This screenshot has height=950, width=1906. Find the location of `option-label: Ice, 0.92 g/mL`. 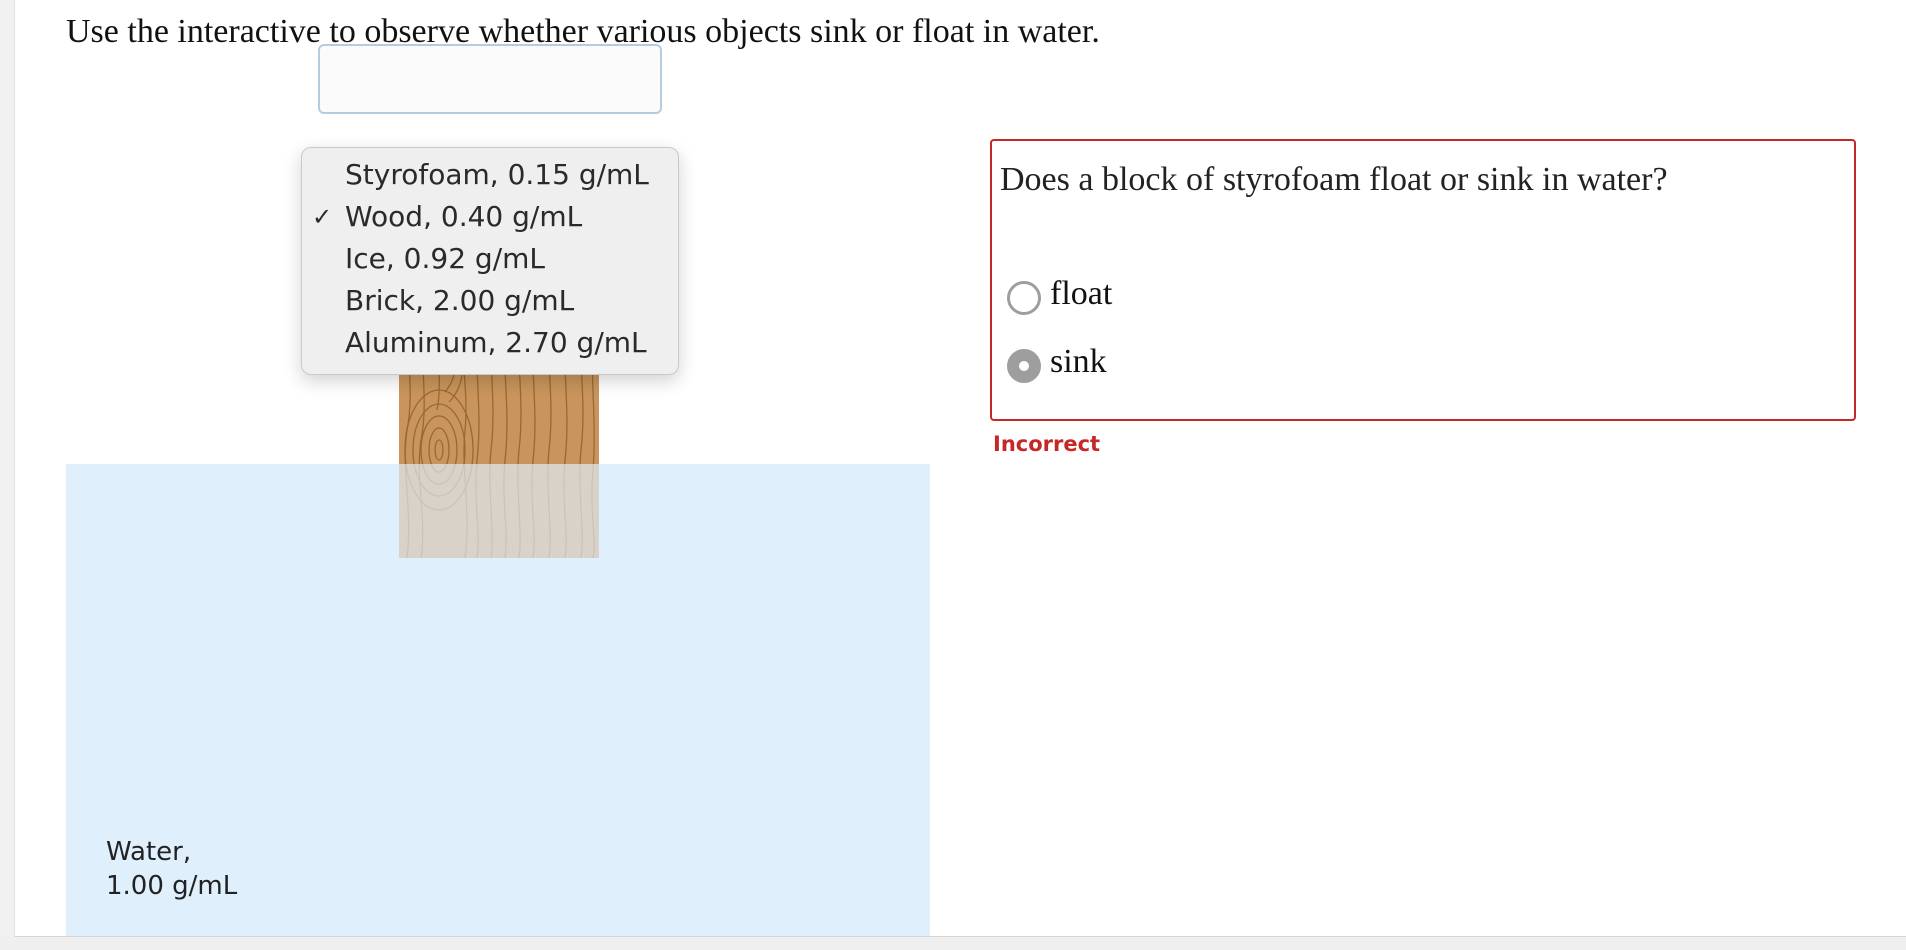

option-label: Ice, 0.92 g/mL is located at coordinates (445, 258).